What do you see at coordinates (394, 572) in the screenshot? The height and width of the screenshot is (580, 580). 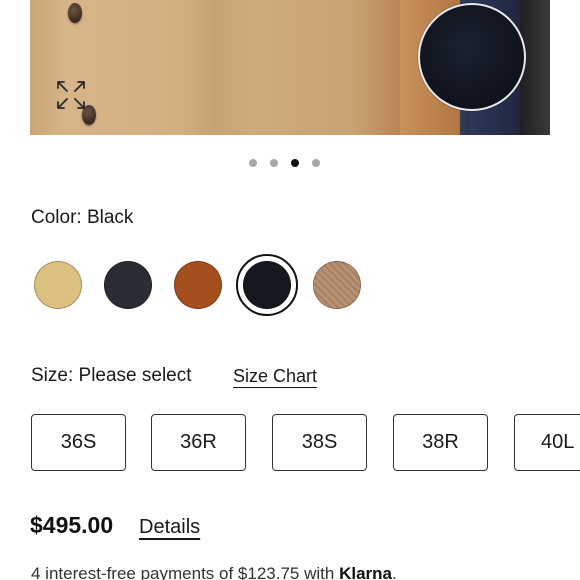 I see `klarna-suffix: .` at bounding box center [394, 572].